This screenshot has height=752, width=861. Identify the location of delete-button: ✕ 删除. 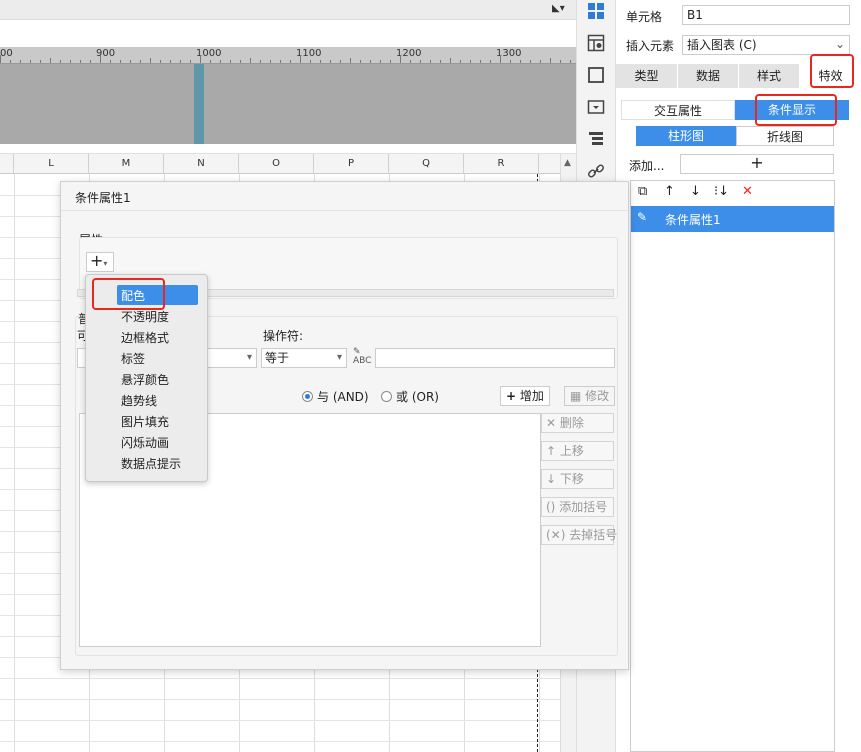
(577, 423).